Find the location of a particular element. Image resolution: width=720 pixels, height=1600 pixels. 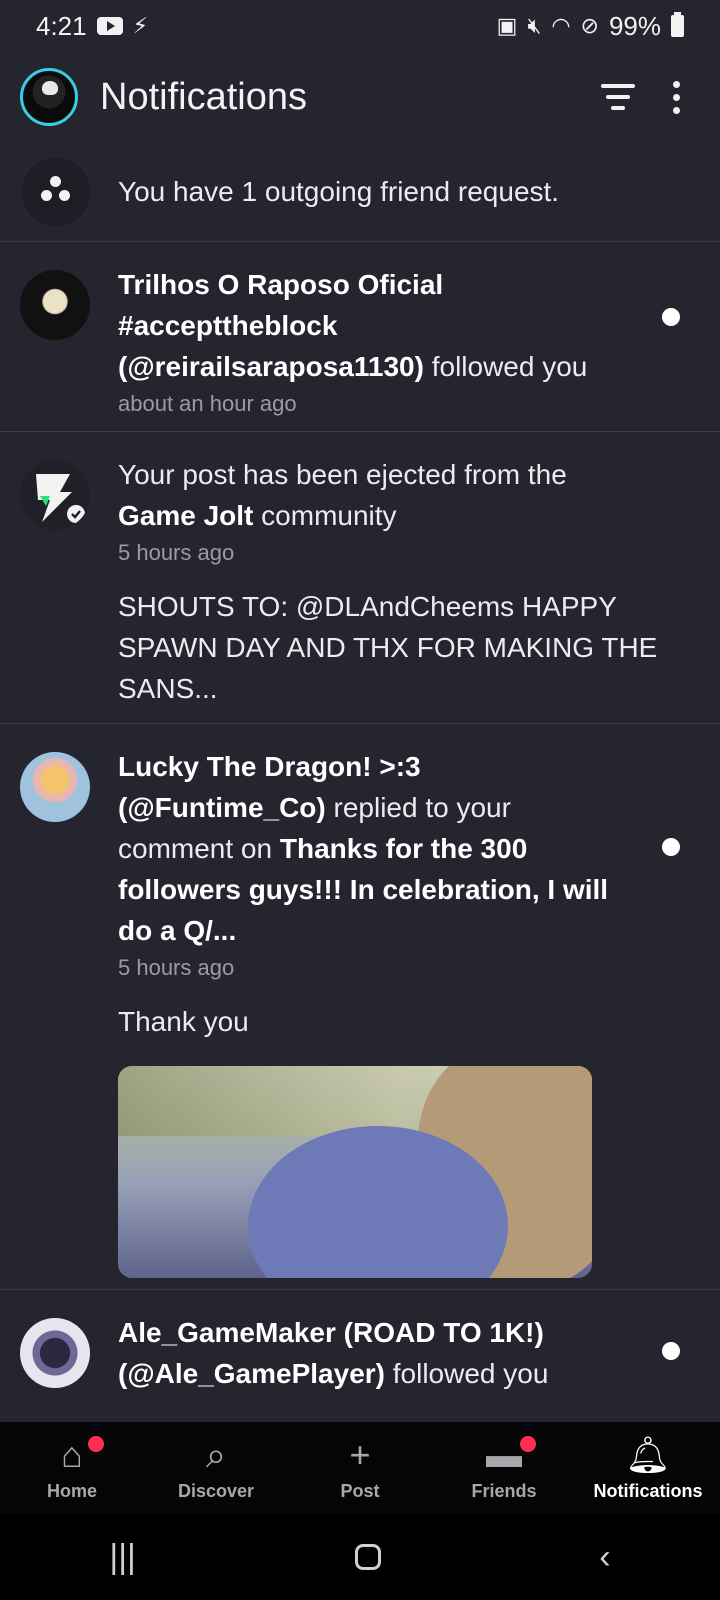

dnd-icon: ⊘ is located at coordinates (589, 25).